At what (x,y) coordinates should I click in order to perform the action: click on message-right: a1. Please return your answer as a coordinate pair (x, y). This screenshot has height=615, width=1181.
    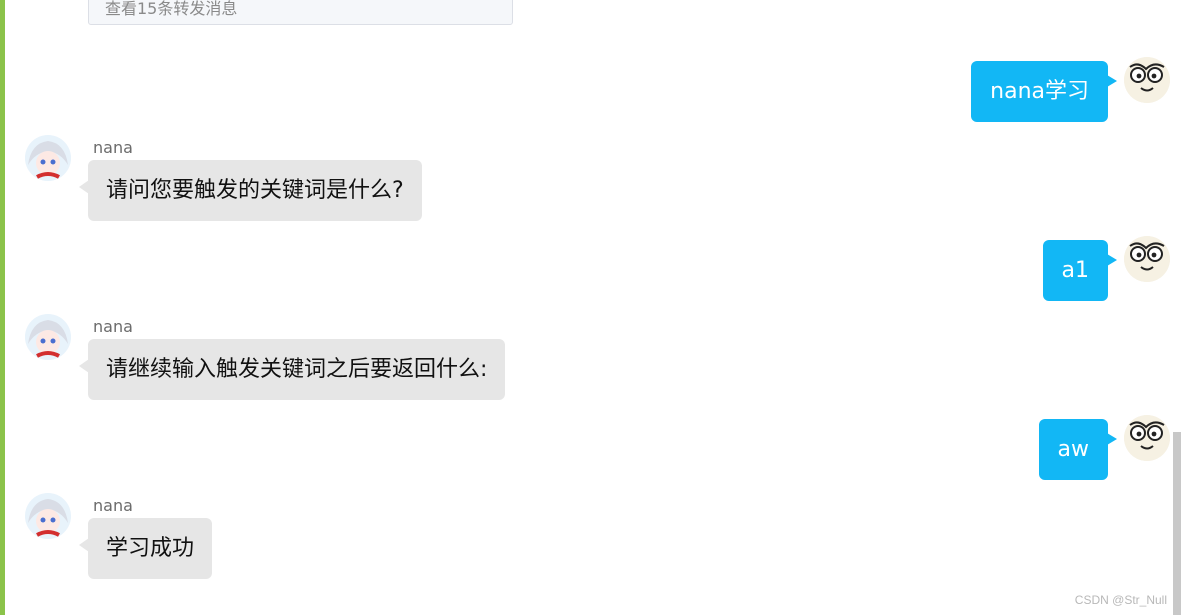
    Looking at the image, I should click on (981, 273).